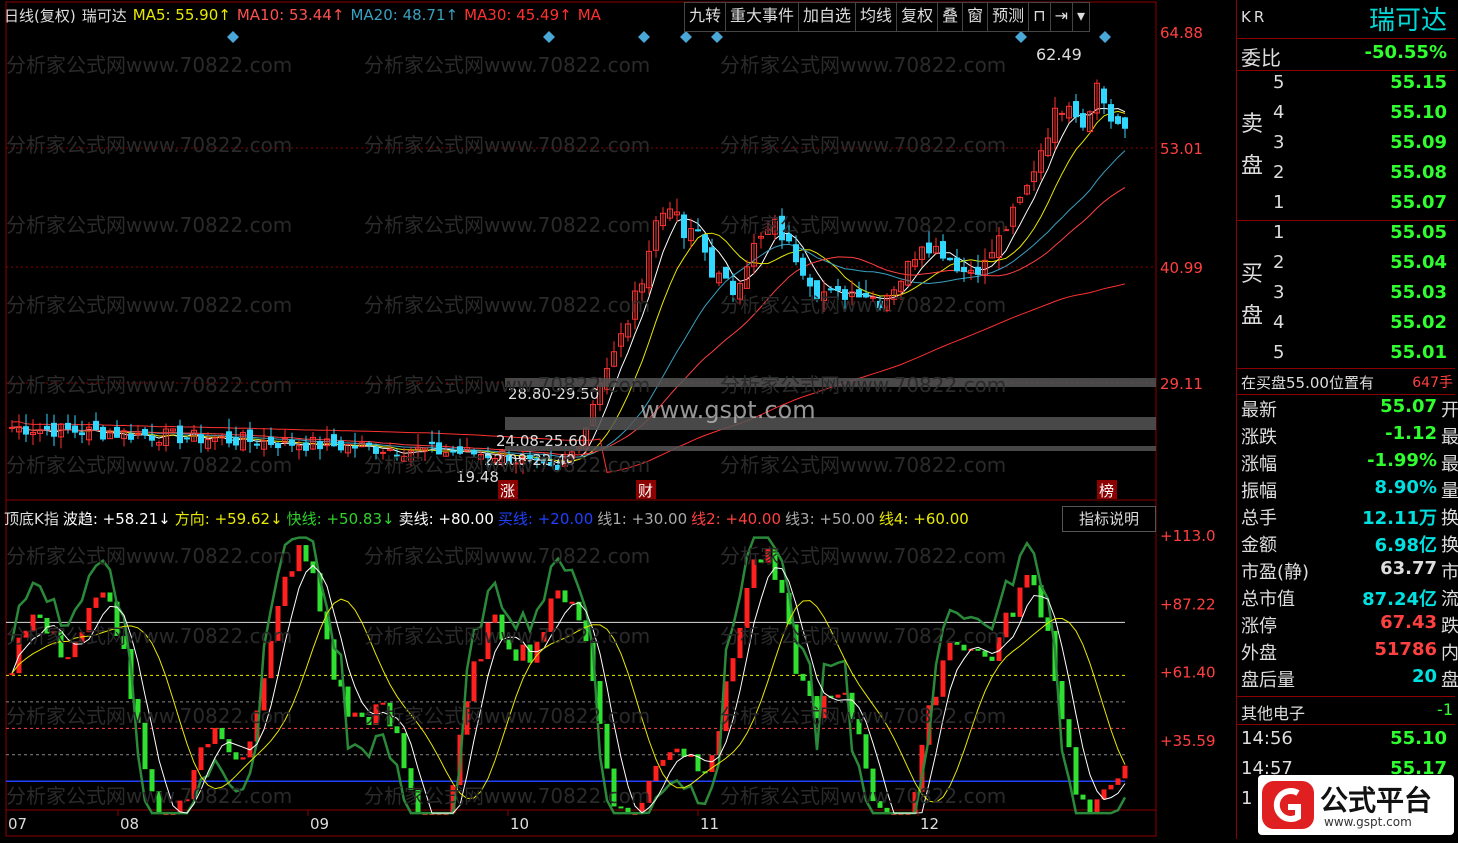  What do you see at coordinates (1418, 172) in the screenshot?
I see `sell-price: 55.08` at bounding box center [1418, 172].